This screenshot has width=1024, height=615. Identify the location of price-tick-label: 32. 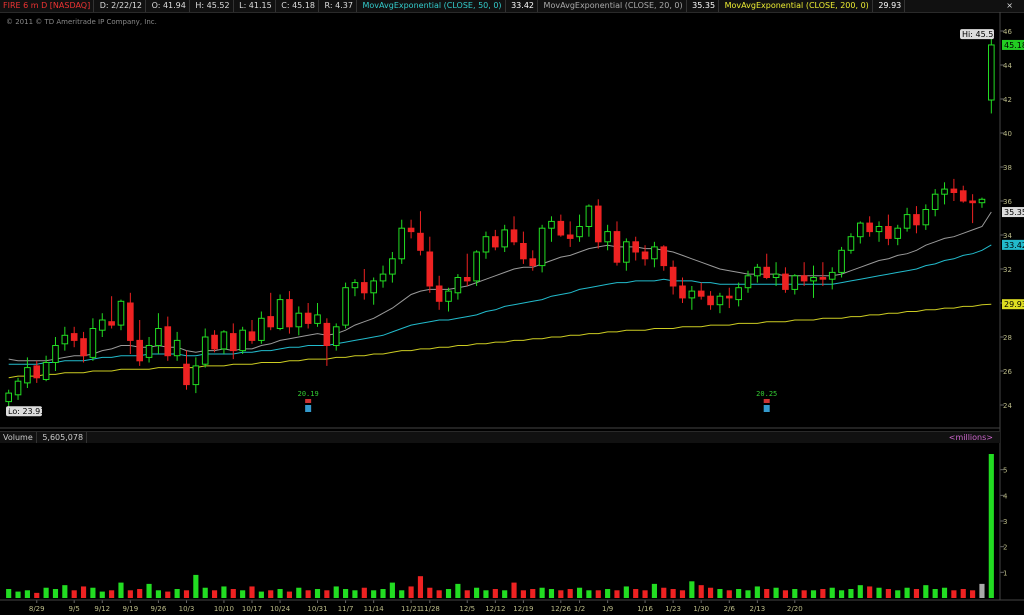
(1007, 270).